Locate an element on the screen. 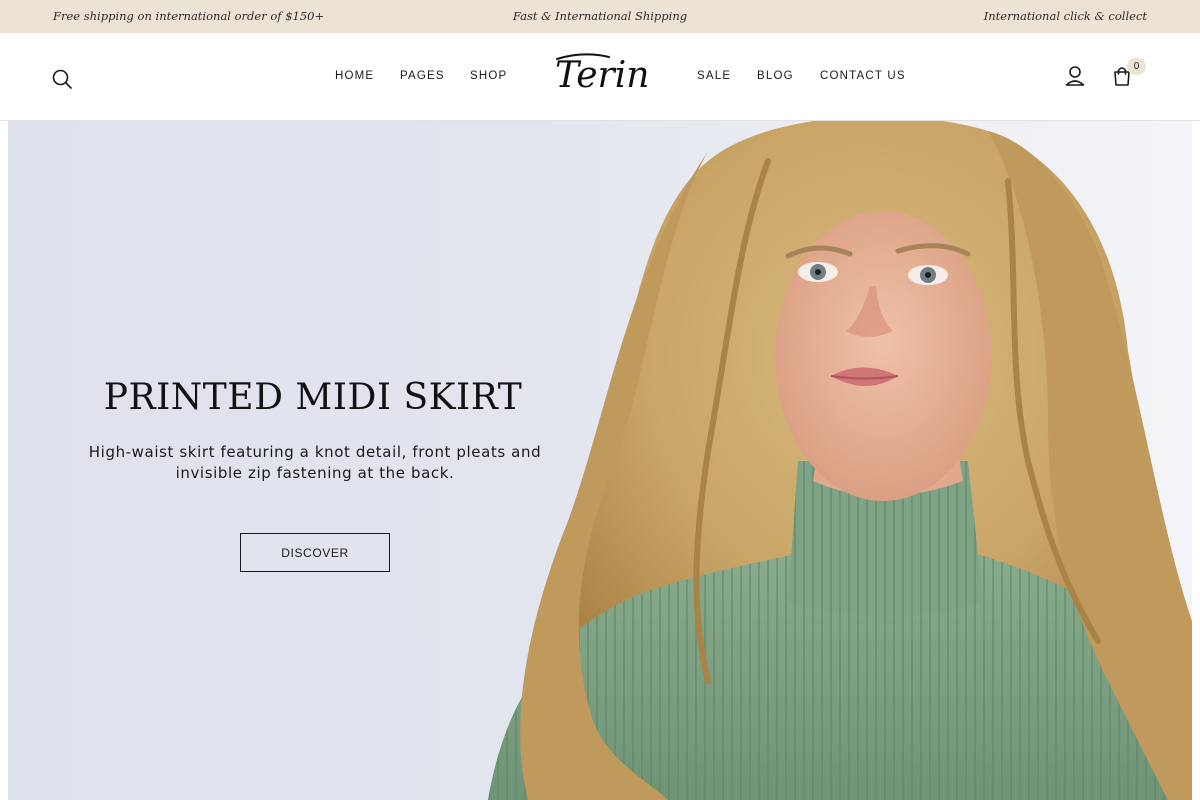 The width and height of the screenshot is (1200, 800). nav-blog: BLOG is located at coordinates (775, 76).